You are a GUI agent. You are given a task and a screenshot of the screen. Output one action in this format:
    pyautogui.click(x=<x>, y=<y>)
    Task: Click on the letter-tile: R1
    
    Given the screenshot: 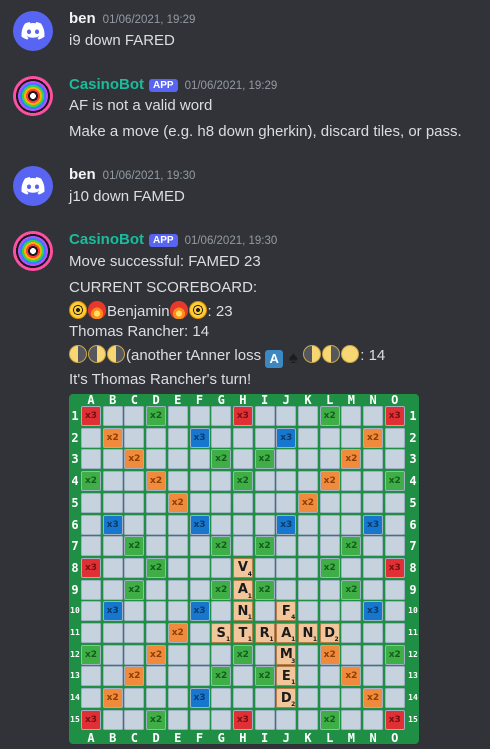 What is the action you would take?
    pyautogui.click(x=264, y=633)
    